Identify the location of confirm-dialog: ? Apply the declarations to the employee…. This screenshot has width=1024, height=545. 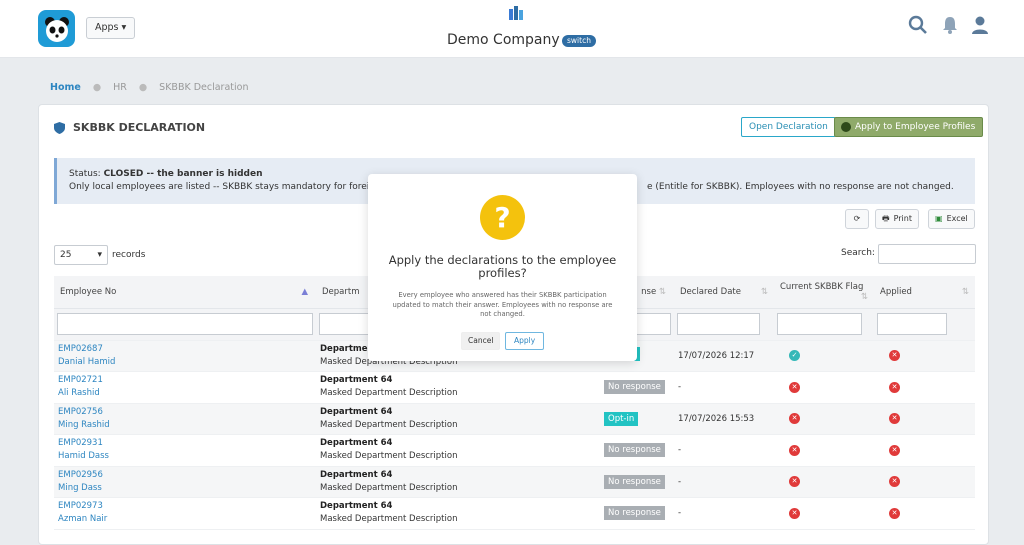
(502, 267).